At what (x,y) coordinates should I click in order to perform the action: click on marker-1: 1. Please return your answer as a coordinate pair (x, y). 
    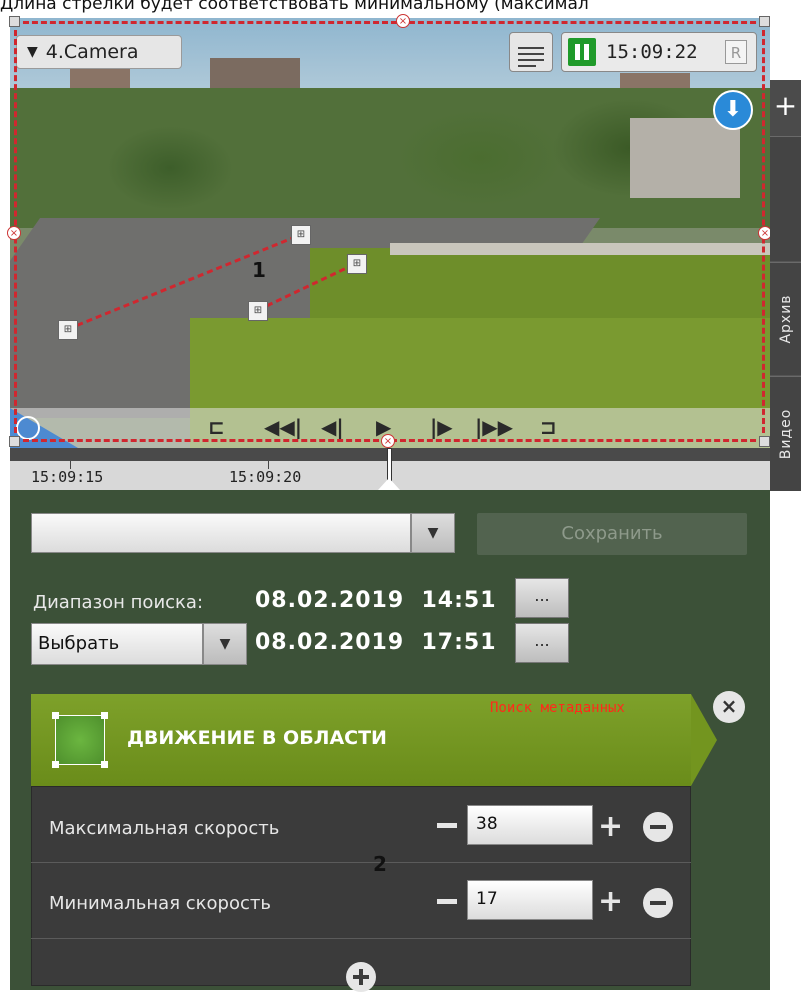
    Looking at the image, I should click on (259, 270).